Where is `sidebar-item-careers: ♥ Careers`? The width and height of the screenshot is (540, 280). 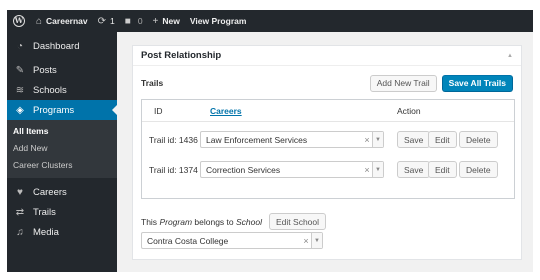 sidebar-item-careers: ♥ Careers is located at coordinates (62, 192).